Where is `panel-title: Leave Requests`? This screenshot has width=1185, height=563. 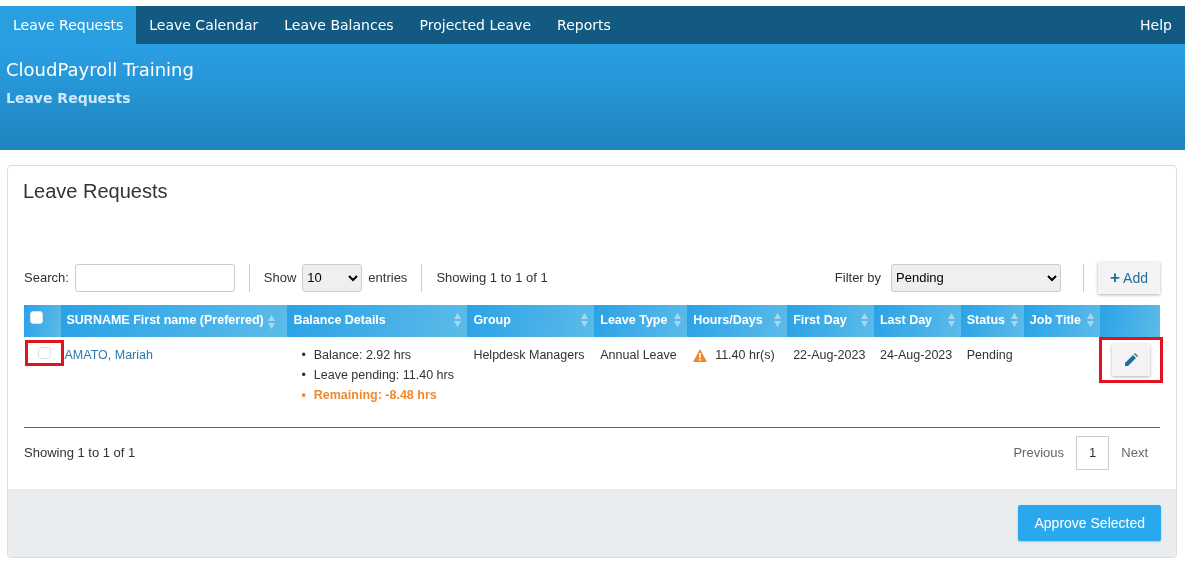
panel-title: Leave Requests is located at coordinates (95, 191).